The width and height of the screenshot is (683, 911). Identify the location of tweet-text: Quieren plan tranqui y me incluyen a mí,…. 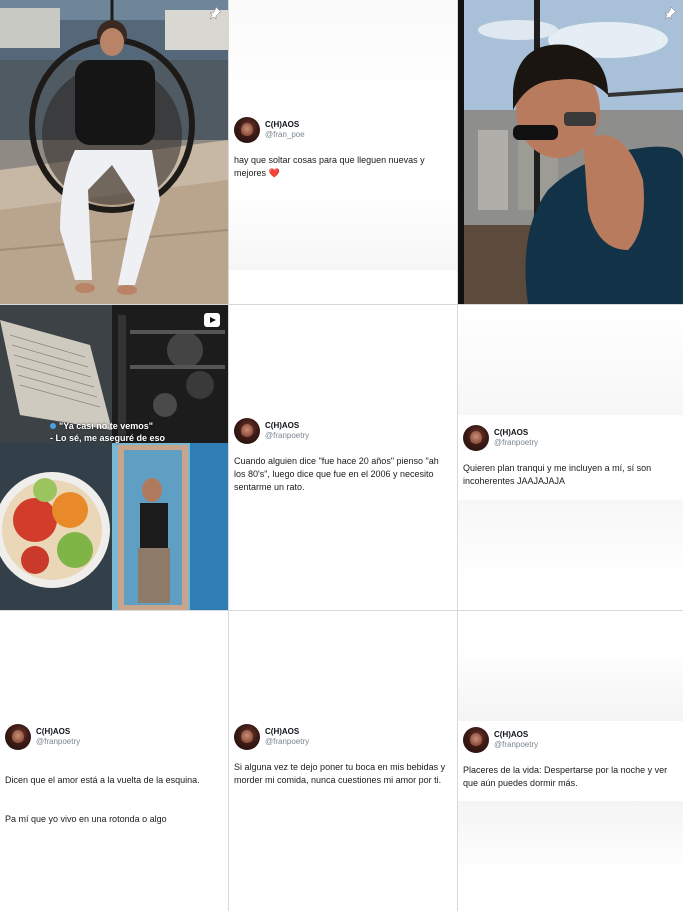
(557, 474).